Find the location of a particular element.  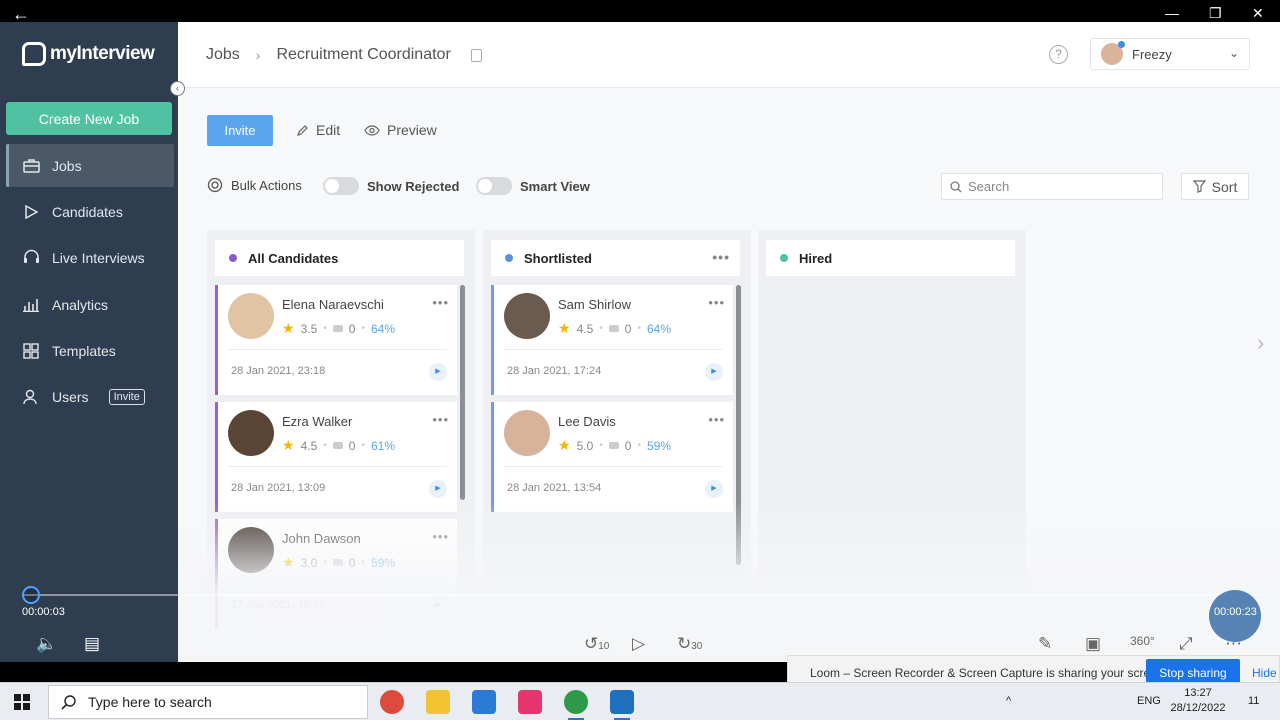

system-clock: 13:27 28/12/2022 is located at coordinates (1198, 701).